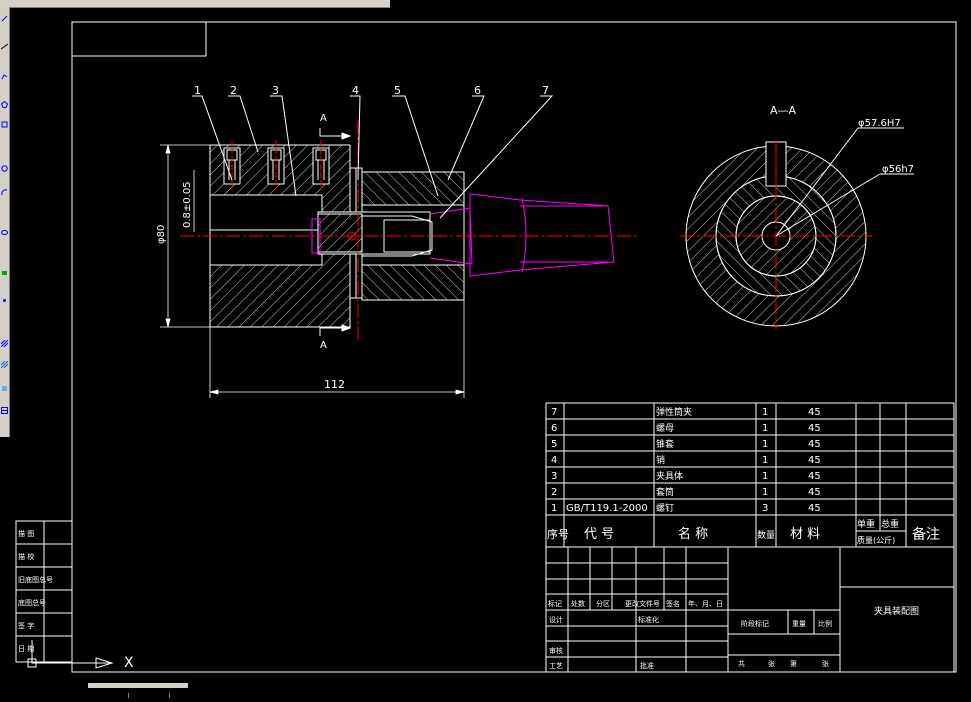 The width and height of the screenshot is (971, 702). Describe the element at coordinates (755, 623) in the screenshot. I see `tb-stage-mark: 阶段标记` at that location.